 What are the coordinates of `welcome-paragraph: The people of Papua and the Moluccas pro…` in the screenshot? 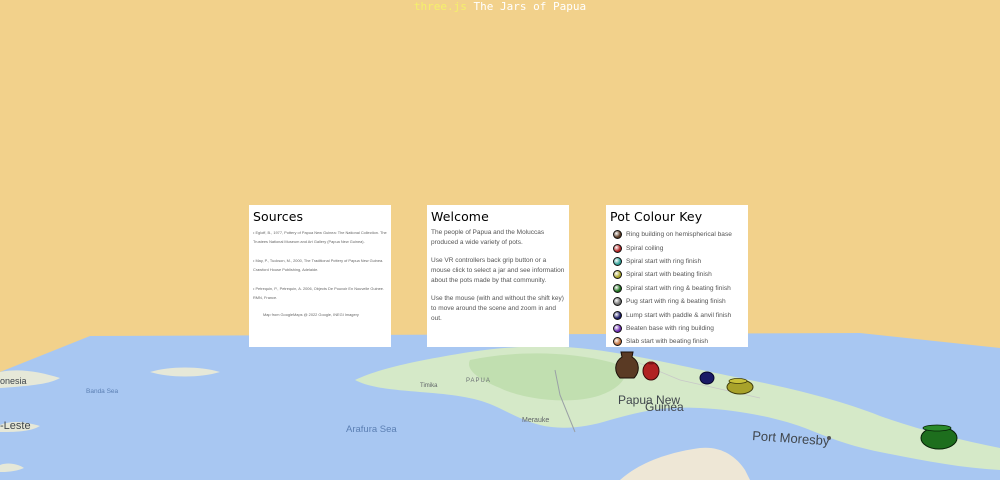 It's located at (488, 237).